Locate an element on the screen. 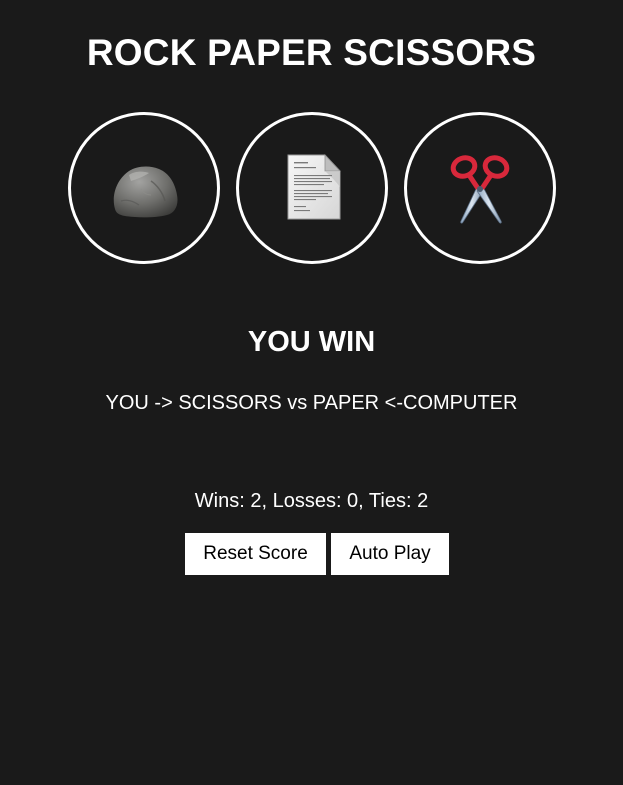 This screenshot has height=785, width=623. paper-button is located at coordinates (312, 188).